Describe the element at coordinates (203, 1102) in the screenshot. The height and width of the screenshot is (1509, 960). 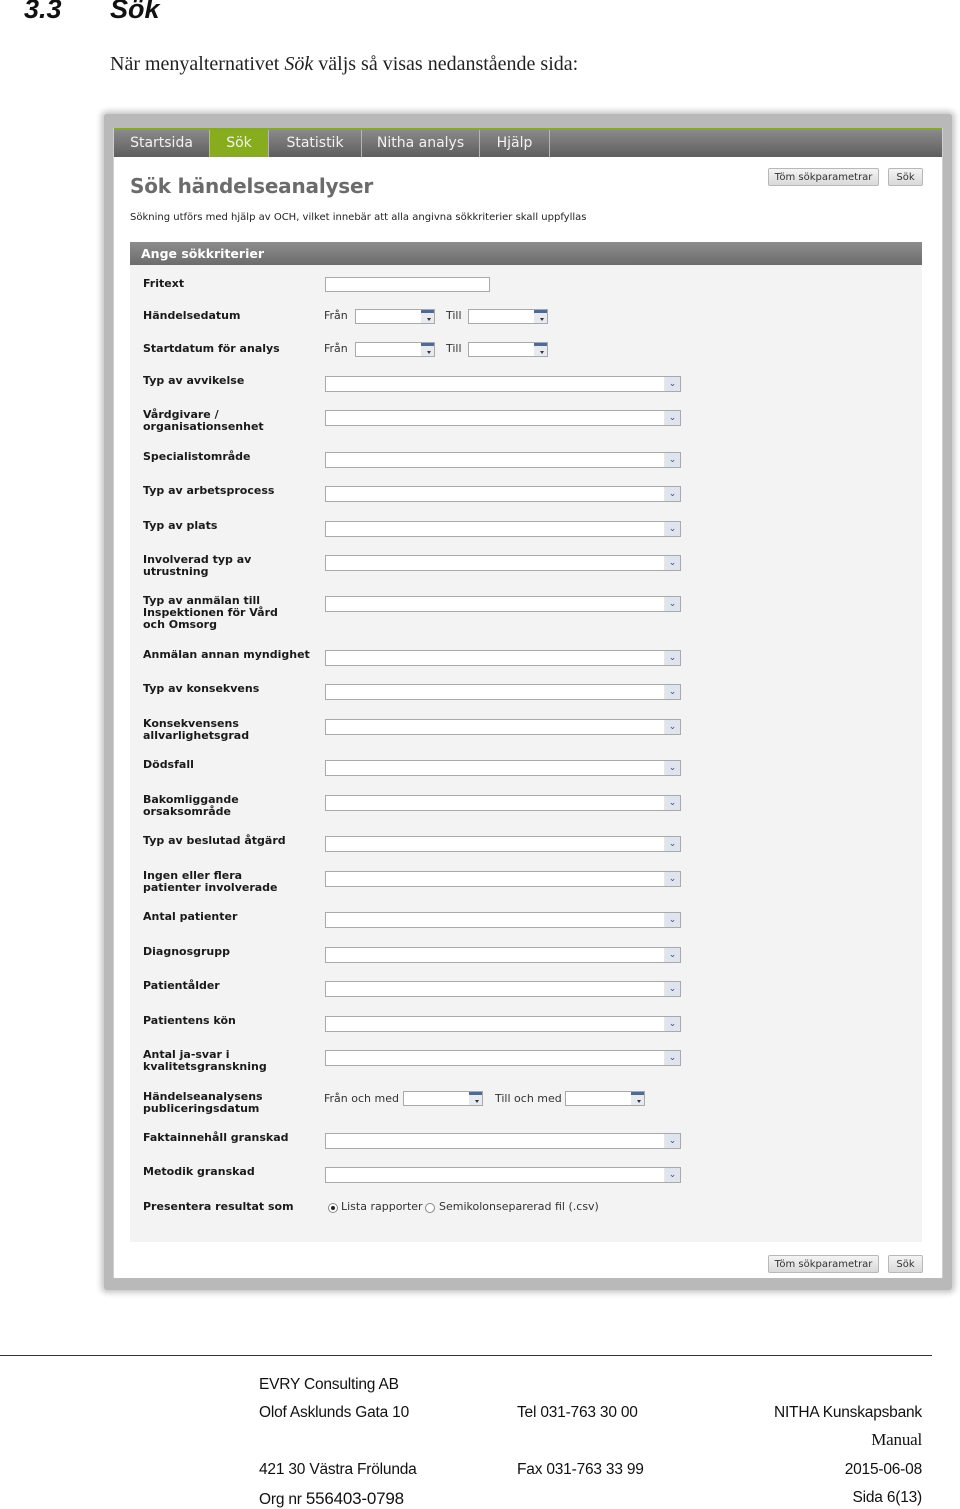
I see `publiceringsdatum-label: Händelseanalysens publiceringsdatum` at that location.